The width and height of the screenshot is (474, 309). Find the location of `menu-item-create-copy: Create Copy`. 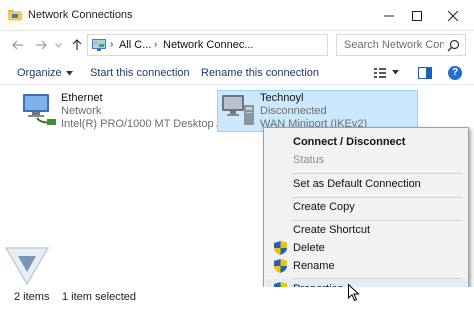

menu-item-create-copy: Create Copy is located at coordinates (366, 207).